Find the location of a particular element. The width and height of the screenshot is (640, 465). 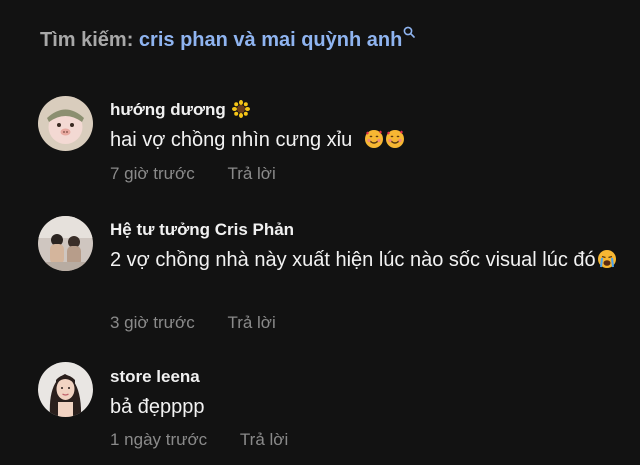

search-icon is located at coordinates (409, 32).